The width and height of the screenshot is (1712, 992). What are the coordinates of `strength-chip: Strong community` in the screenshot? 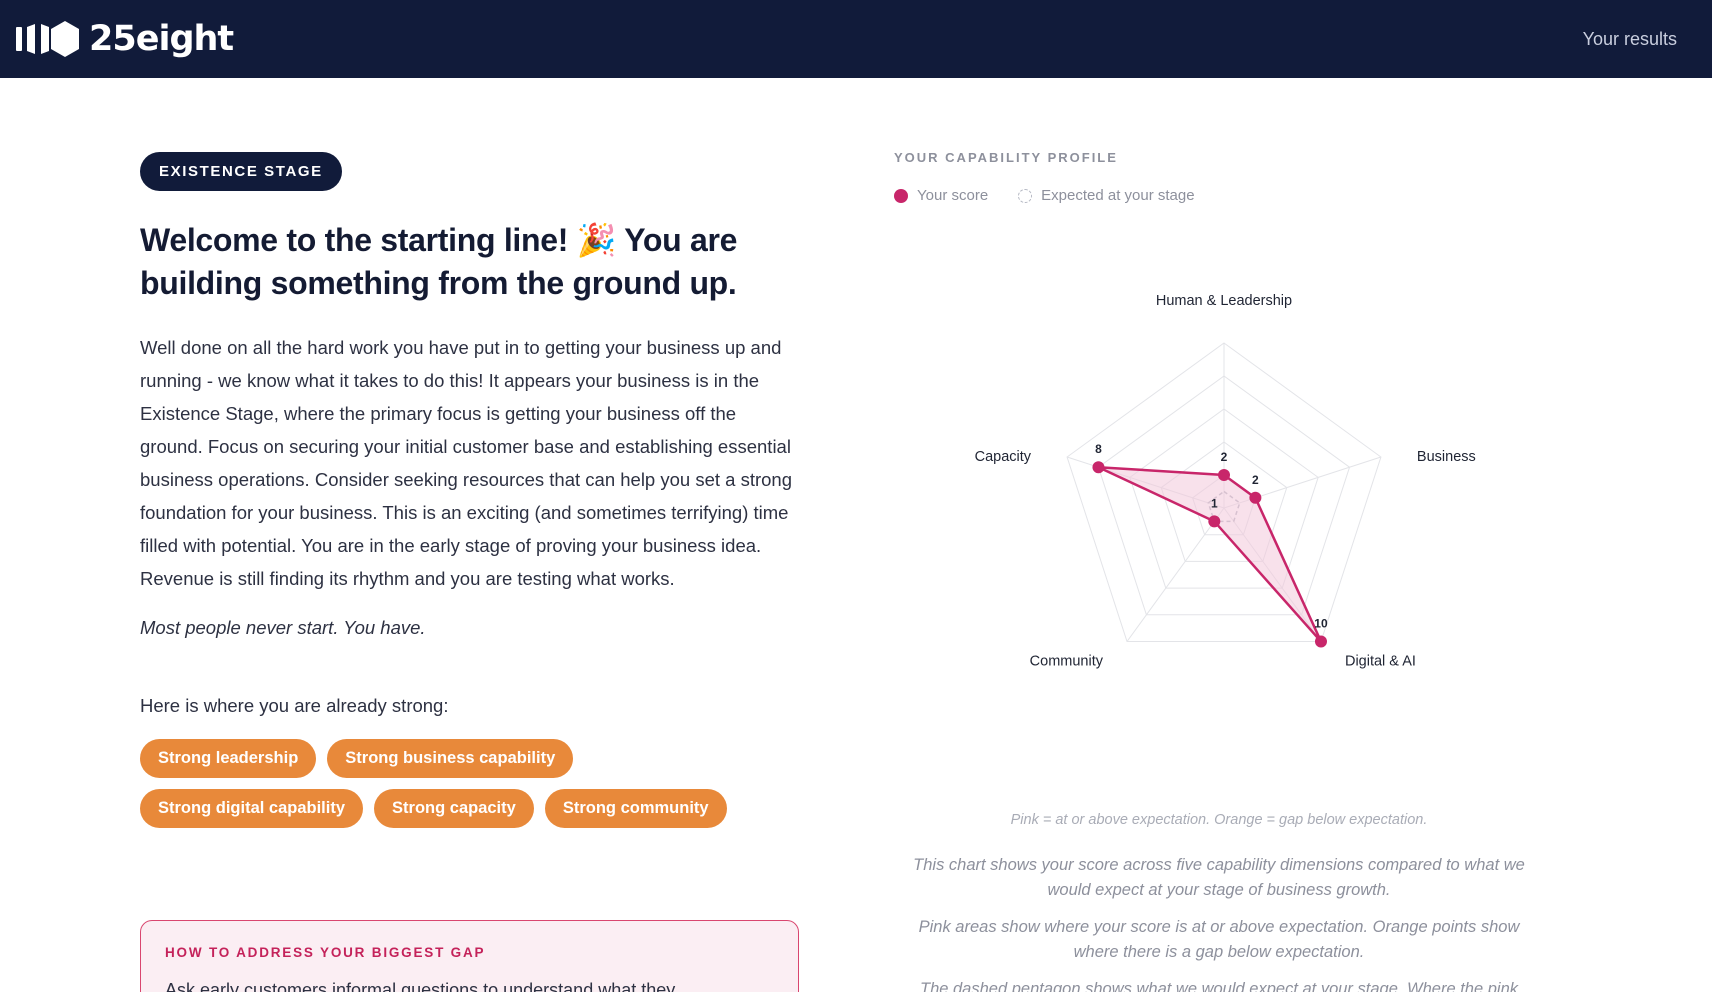 It's located at (635, 808).